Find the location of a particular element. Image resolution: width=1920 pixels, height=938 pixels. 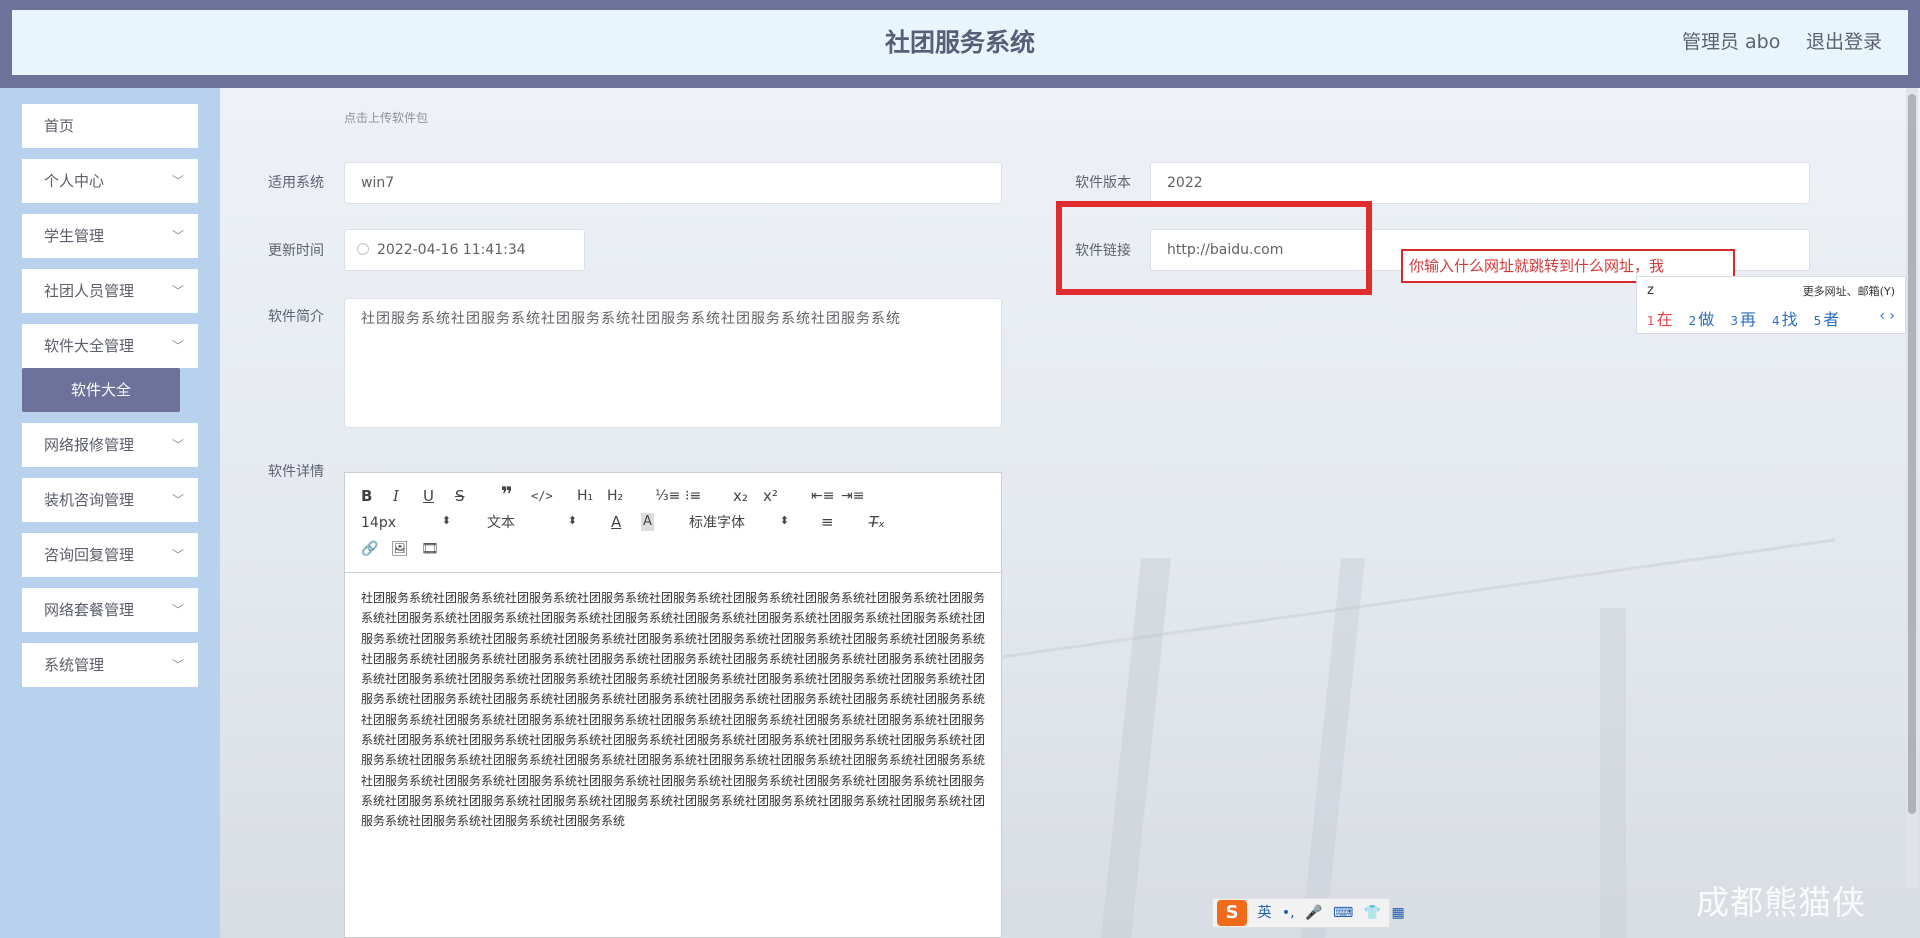

sidebar-item-label: 咨询回复管理 is located at coordinates (89, 555).